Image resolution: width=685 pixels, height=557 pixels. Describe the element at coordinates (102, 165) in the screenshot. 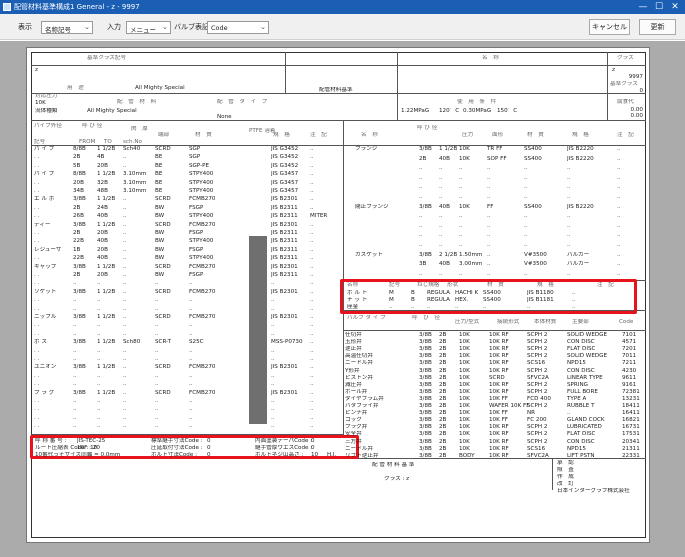

I see `lt-row-to: 20B` at that location.